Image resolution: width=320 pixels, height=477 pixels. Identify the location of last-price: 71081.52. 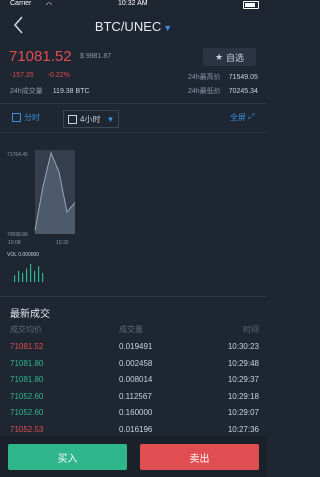
(40, 56).